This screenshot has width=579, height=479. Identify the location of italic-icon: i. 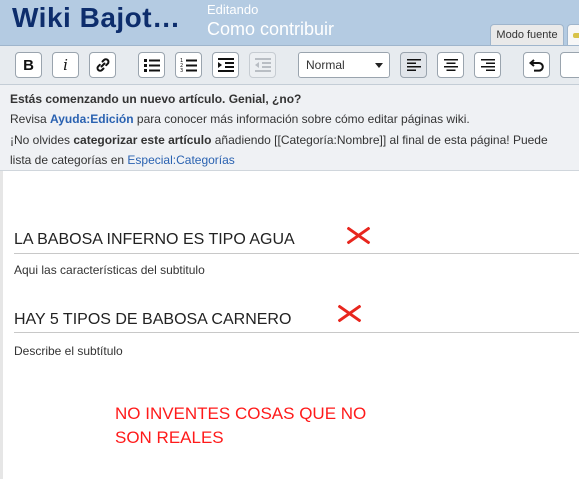
(65, 65).